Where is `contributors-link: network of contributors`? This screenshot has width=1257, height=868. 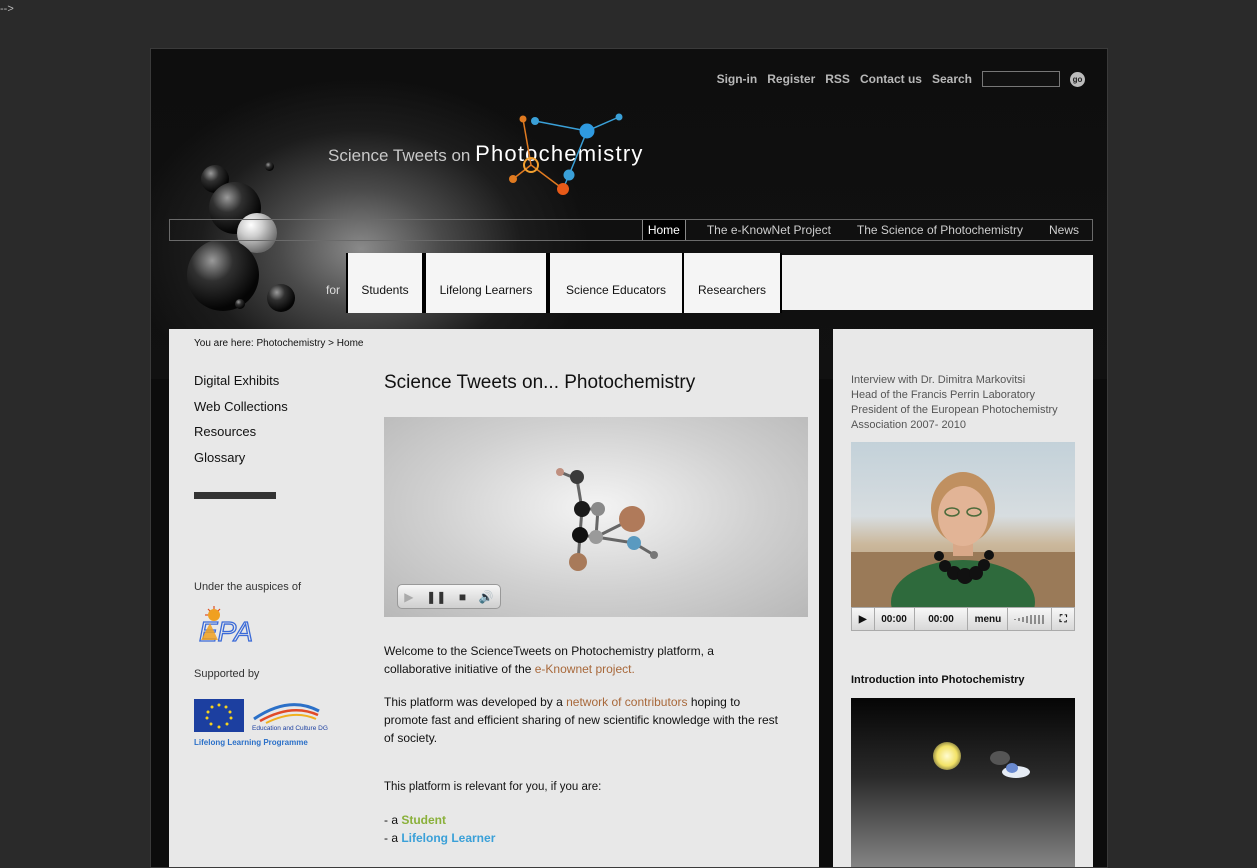 contributors-link: network of contributors is located at coordinates (626, 702).